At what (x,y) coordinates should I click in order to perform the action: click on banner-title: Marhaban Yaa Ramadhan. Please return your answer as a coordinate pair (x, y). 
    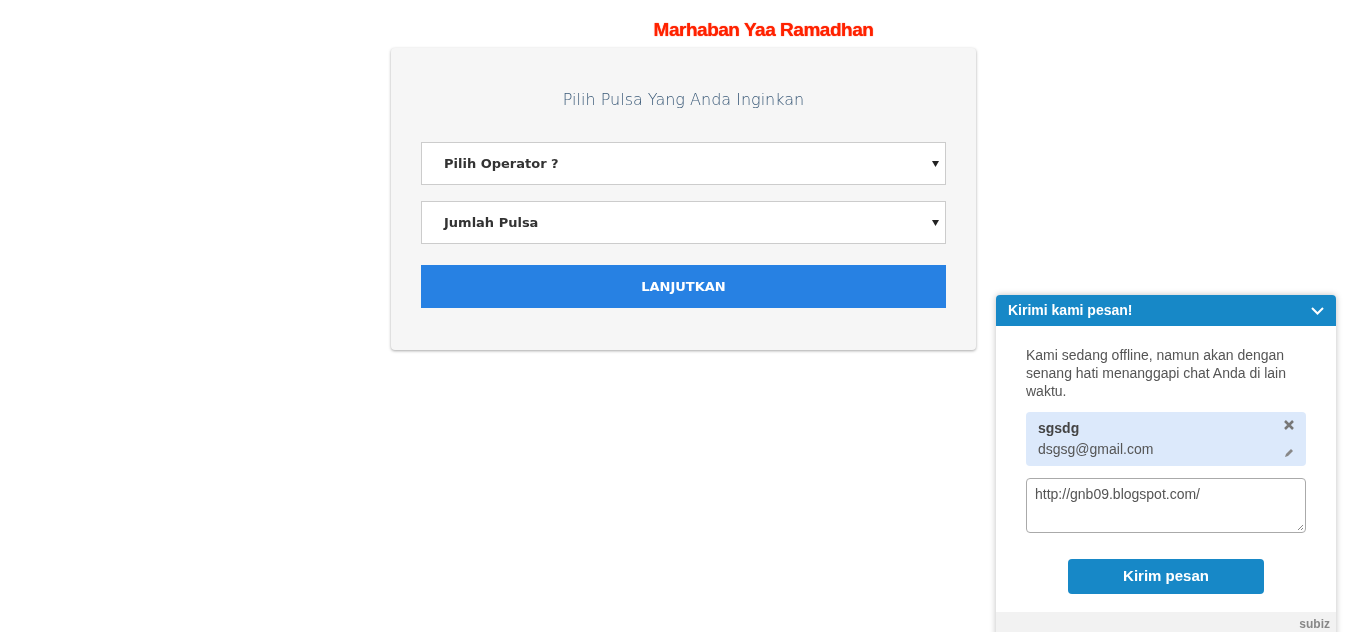
    Looking at the image, I should click on (763, 30).